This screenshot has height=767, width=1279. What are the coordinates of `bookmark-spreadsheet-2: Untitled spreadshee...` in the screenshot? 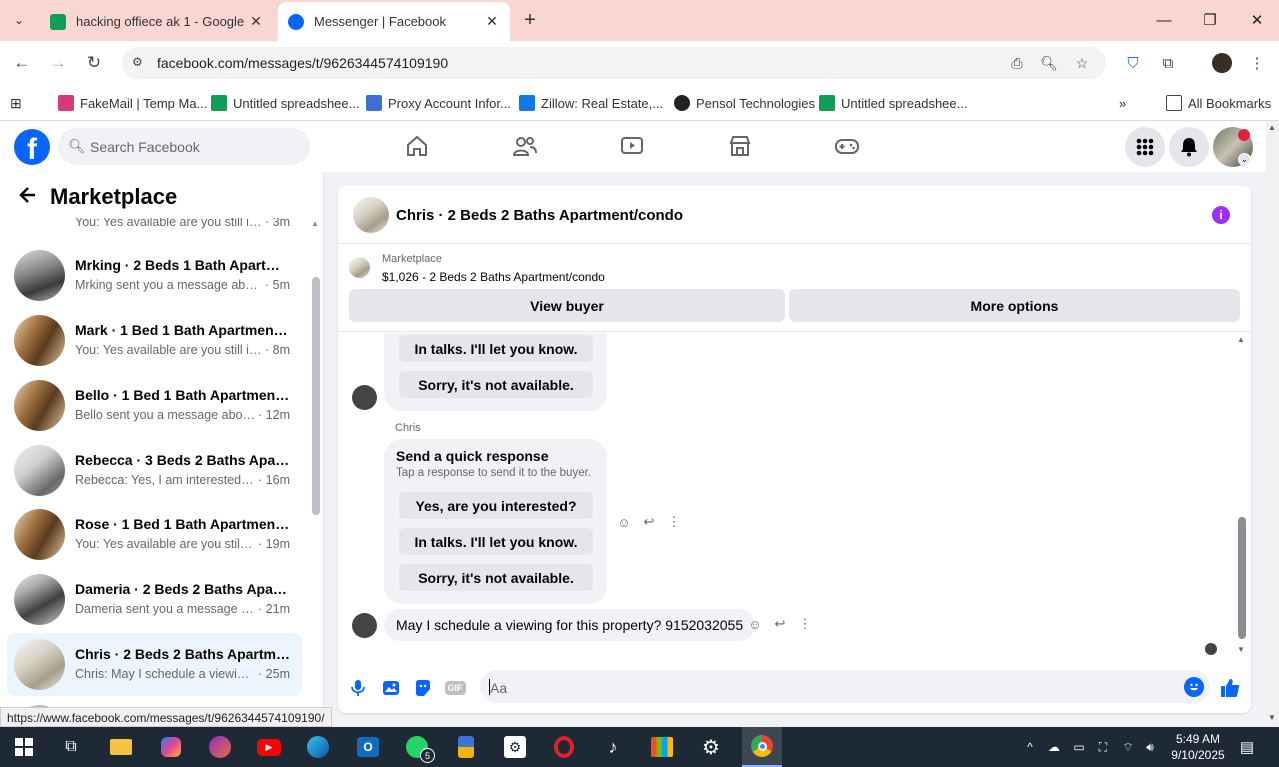 It's located at (893, 103).